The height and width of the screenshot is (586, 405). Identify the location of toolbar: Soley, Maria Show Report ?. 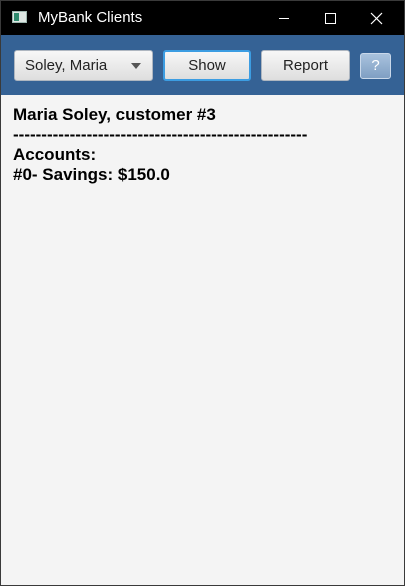
(202, 65).